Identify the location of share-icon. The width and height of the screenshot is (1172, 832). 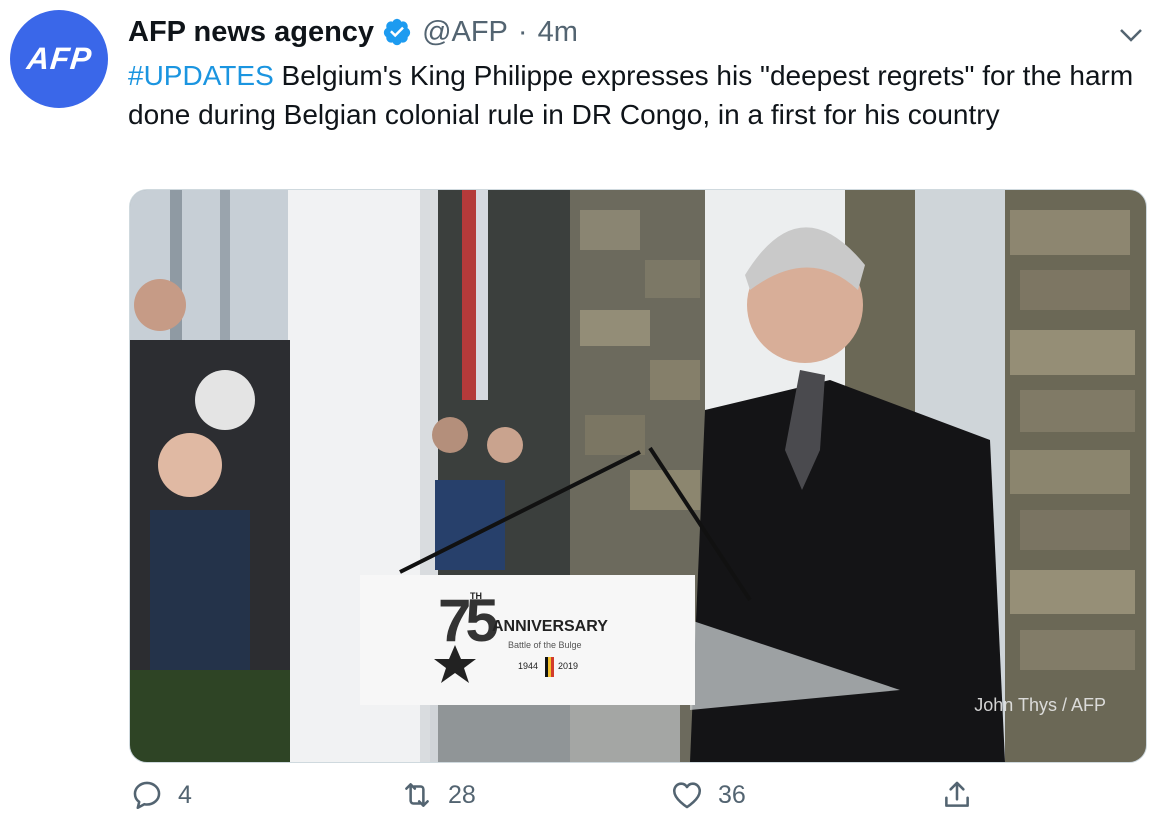
(957, 794).